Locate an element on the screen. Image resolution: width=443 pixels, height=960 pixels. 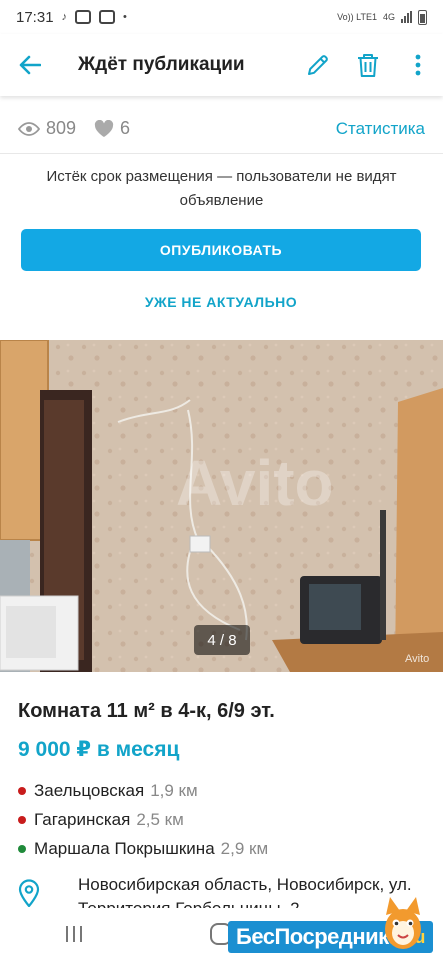
listing-title: Комната 11 м² в 4-к, 6/9 эт. is located at coordinates (146, 711).